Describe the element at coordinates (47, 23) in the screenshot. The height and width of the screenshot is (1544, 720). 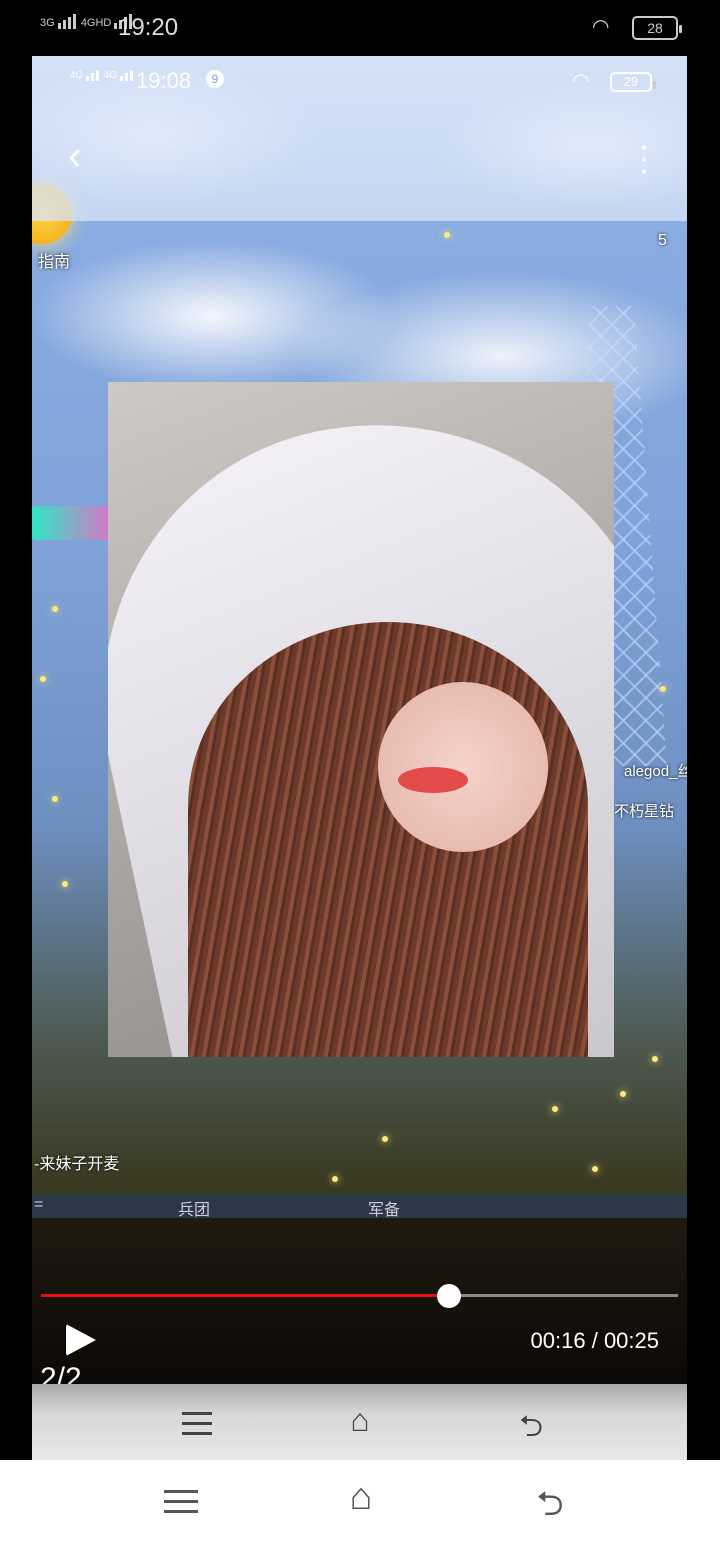
I see `signal-type-1: 3G` at that location.